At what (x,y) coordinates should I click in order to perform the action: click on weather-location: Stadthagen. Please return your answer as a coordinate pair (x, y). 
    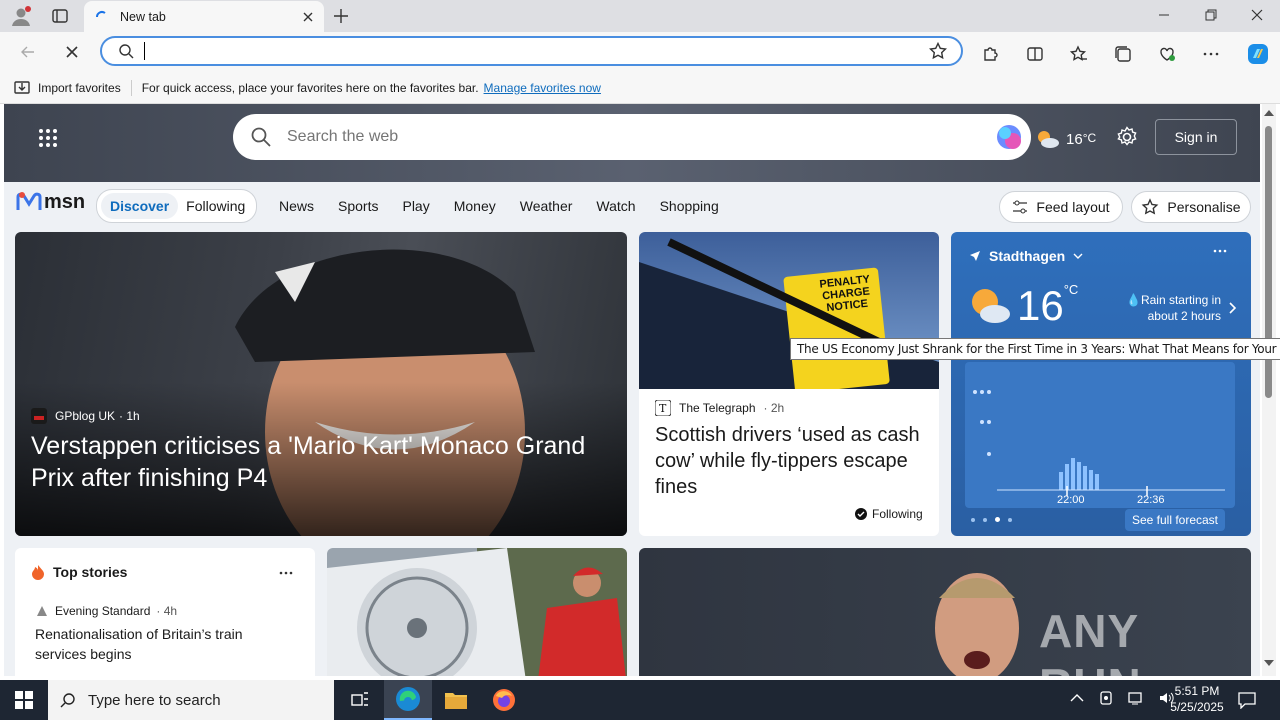
    Looking at the image, I should click on (1026, 256).